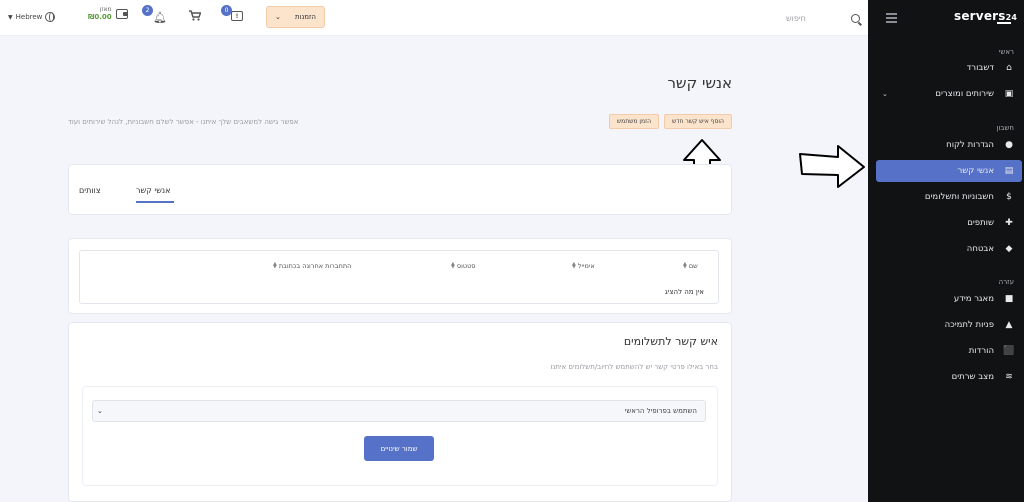 This screenshot has width=1024, height=502. What do you see at coordinates (684, 292) in the screenshot?
I see `table-empty-state: אין מה להציג` at bounding box center [684, 292].